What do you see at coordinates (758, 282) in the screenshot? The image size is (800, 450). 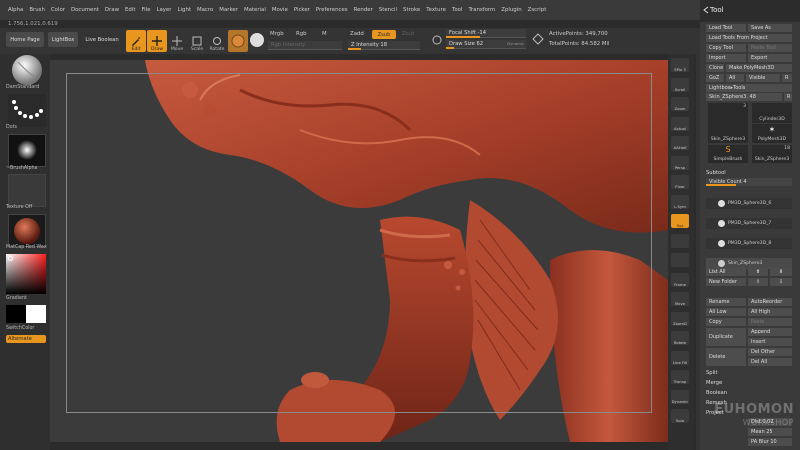 I see `arrow-up-icon: ⇧` at bounding box center [758, 282].